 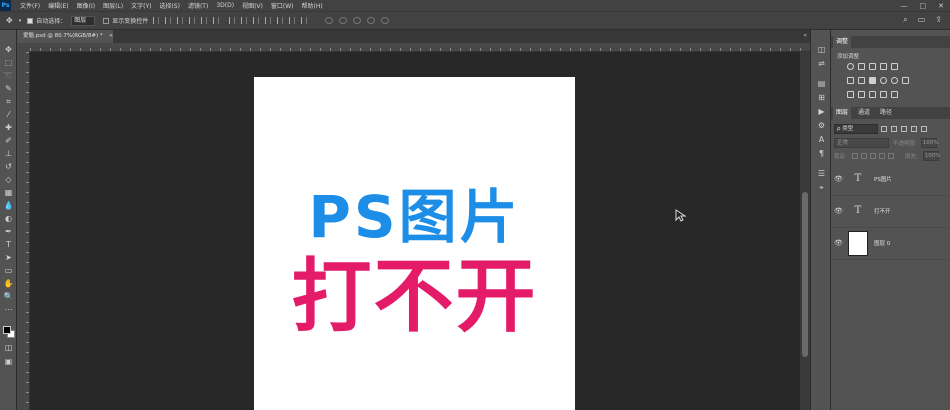 What do you see at coordinates (821, 63) in the screenshot?
I see `properties-panel-icon: ⇌` at bounding box center [821, 63].